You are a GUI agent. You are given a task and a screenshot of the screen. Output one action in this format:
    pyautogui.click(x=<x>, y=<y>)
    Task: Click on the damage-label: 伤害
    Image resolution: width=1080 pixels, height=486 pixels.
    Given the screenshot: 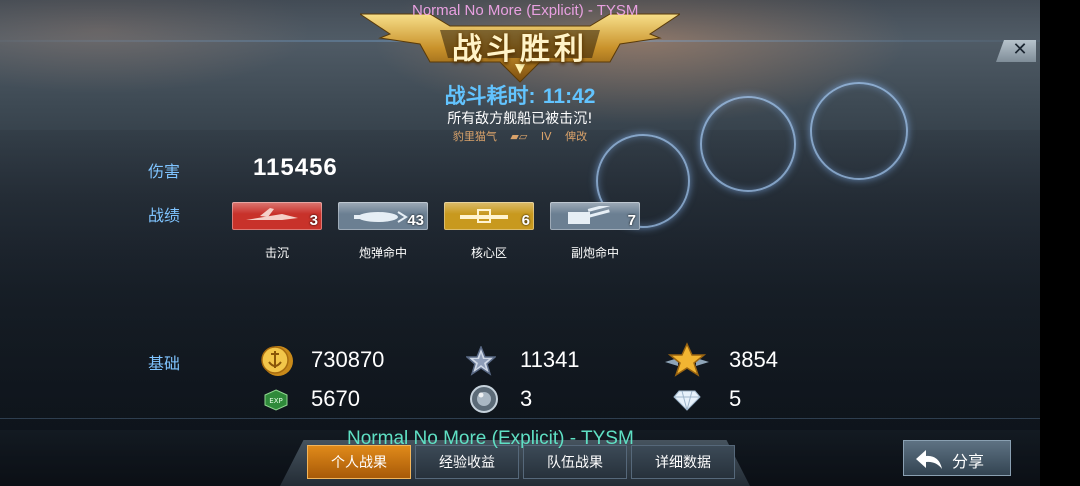 What is the action you would take?
    pyautogui.click(x=164, y=171)
    